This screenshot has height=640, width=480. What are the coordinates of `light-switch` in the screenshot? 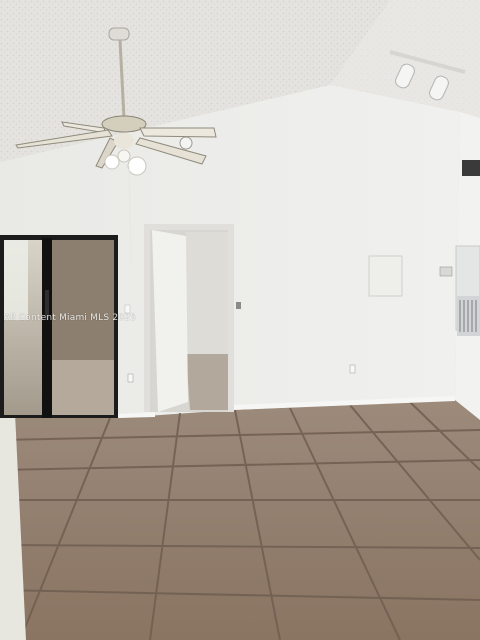 It's located at (127, 309).